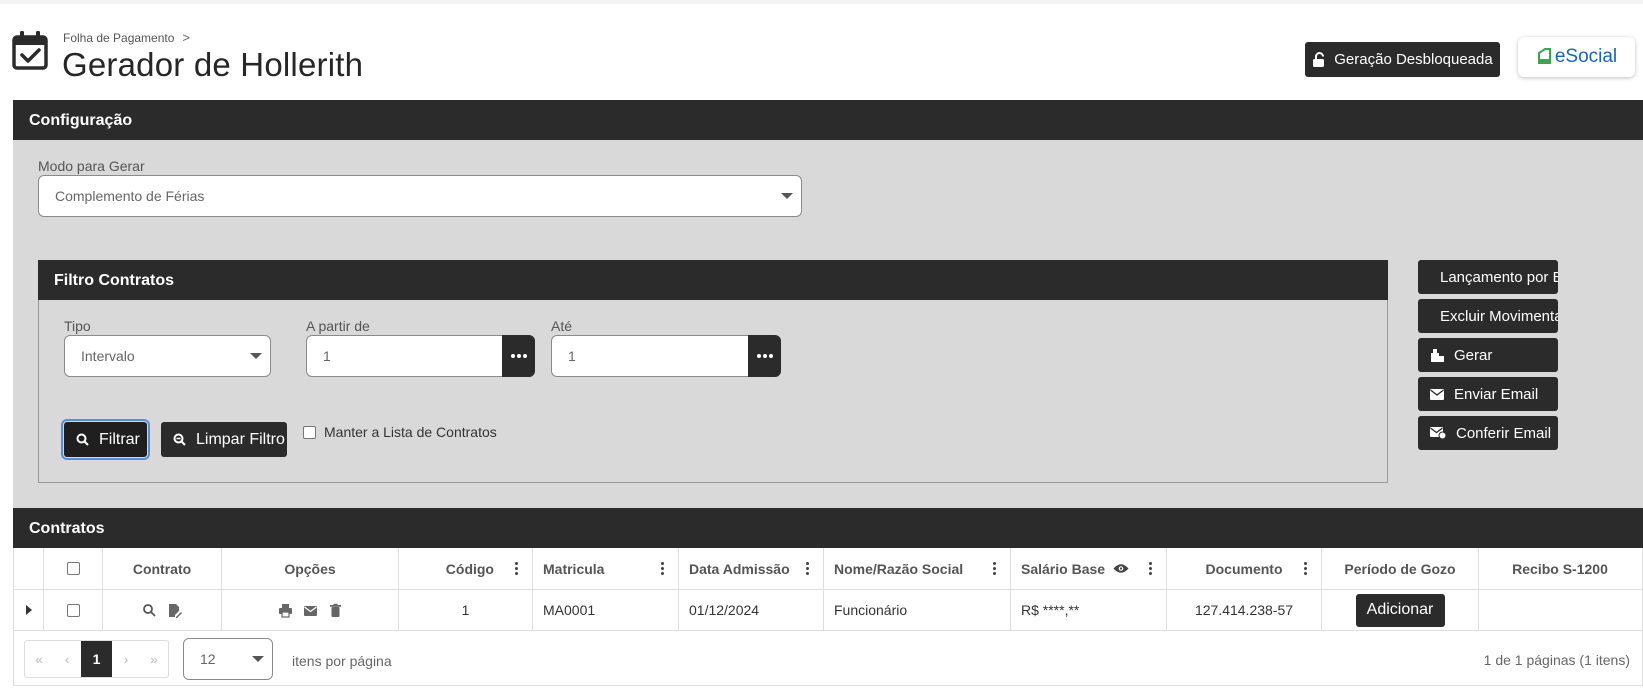  Describe the element at coordinates (179, 439) in the screenshot. I see `search-minus-icon` at that location.